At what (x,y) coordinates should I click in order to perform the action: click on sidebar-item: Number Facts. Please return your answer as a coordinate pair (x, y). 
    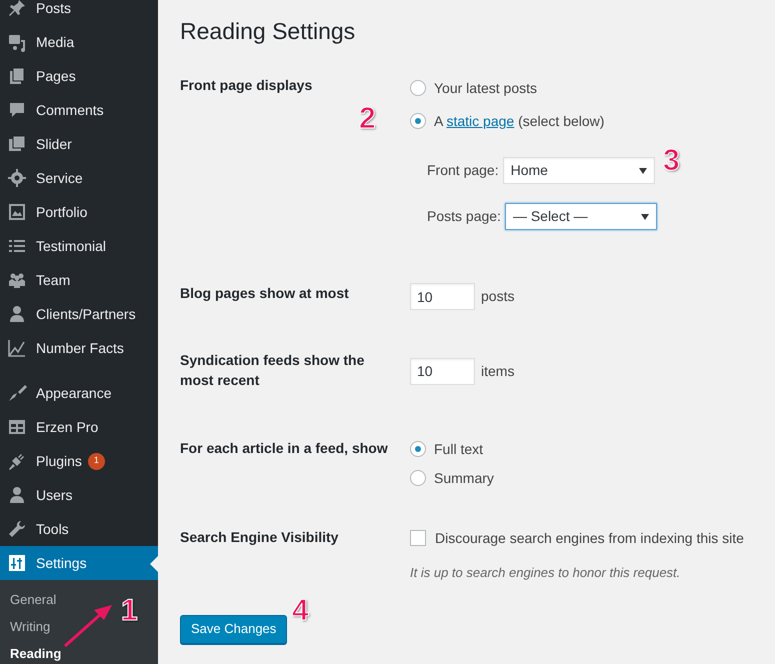
    Looking at the image, I should click on (79, 348).